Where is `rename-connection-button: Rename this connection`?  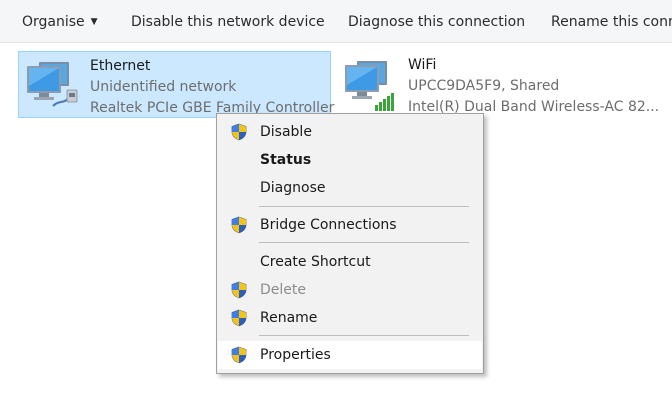 rename-connection-button: Rename this connection is located at coordinates (611, 21).